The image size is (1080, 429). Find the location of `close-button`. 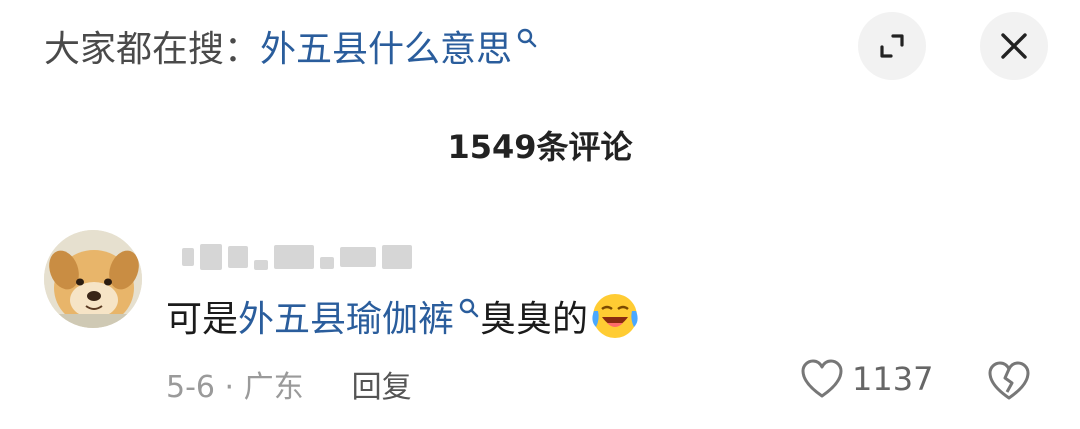

close-button is located at coordinates (1014, 46).